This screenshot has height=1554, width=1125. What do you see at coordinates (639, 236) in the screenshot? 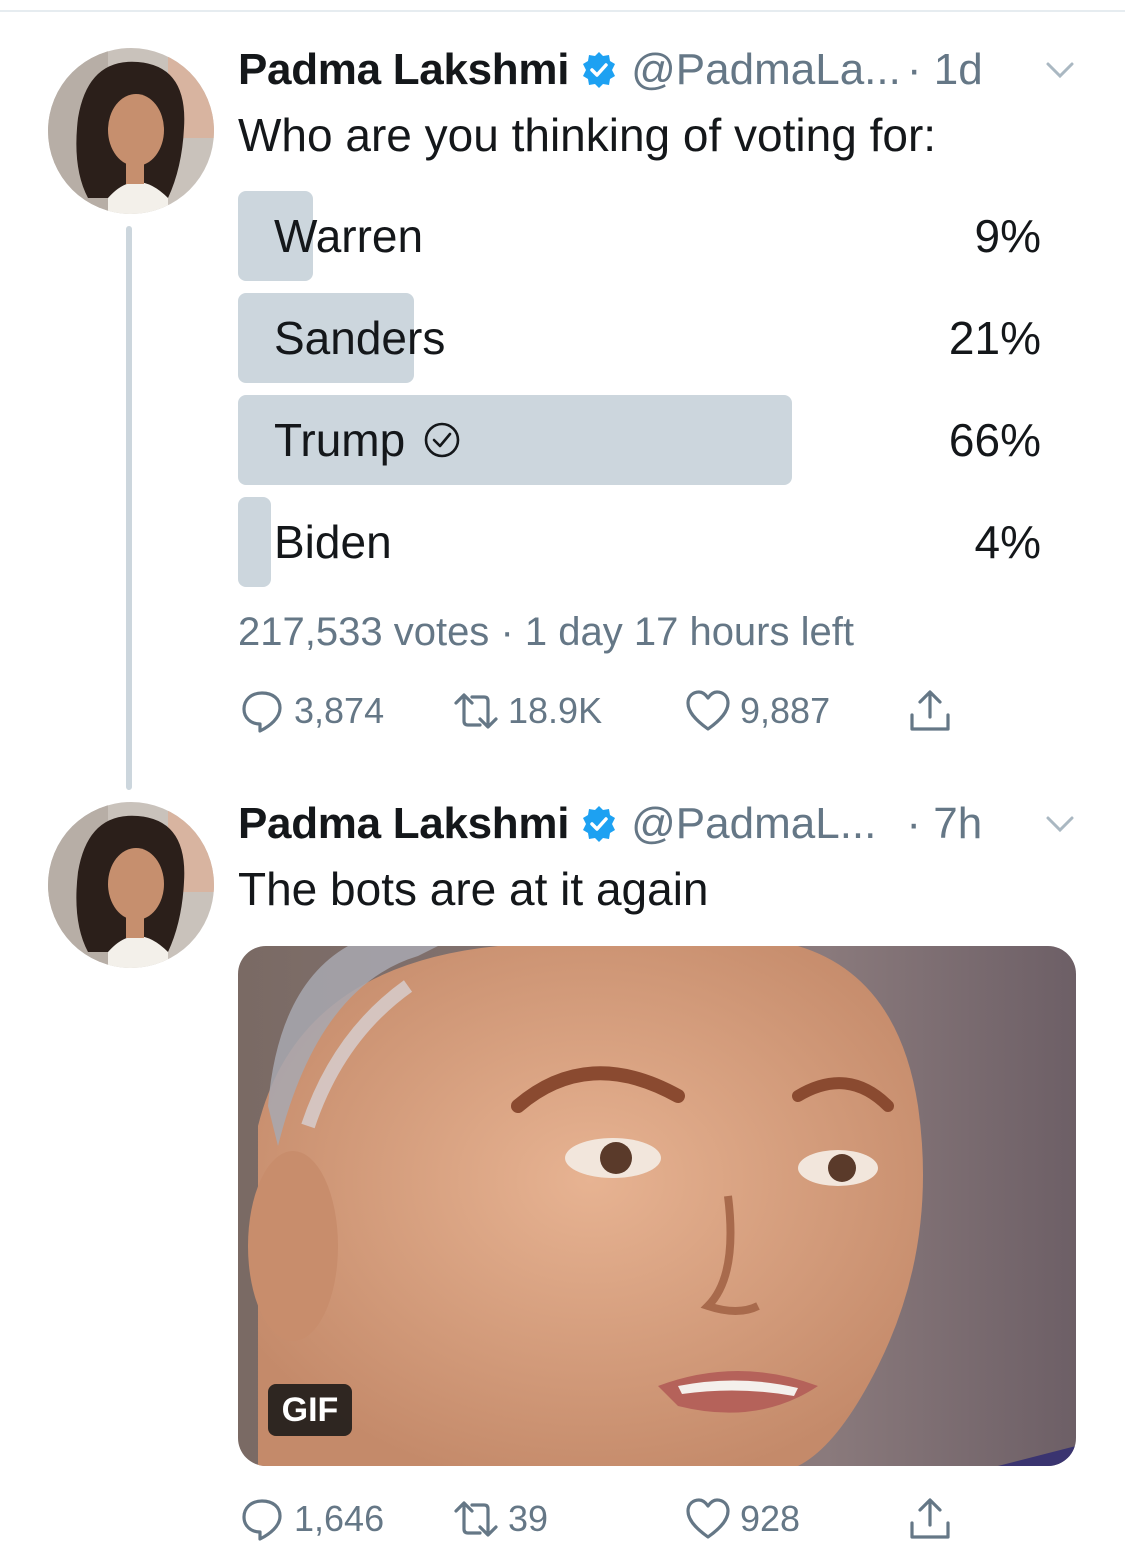
I see `poll-option-warren: Warren 9%` at bounding box center [639, 236].